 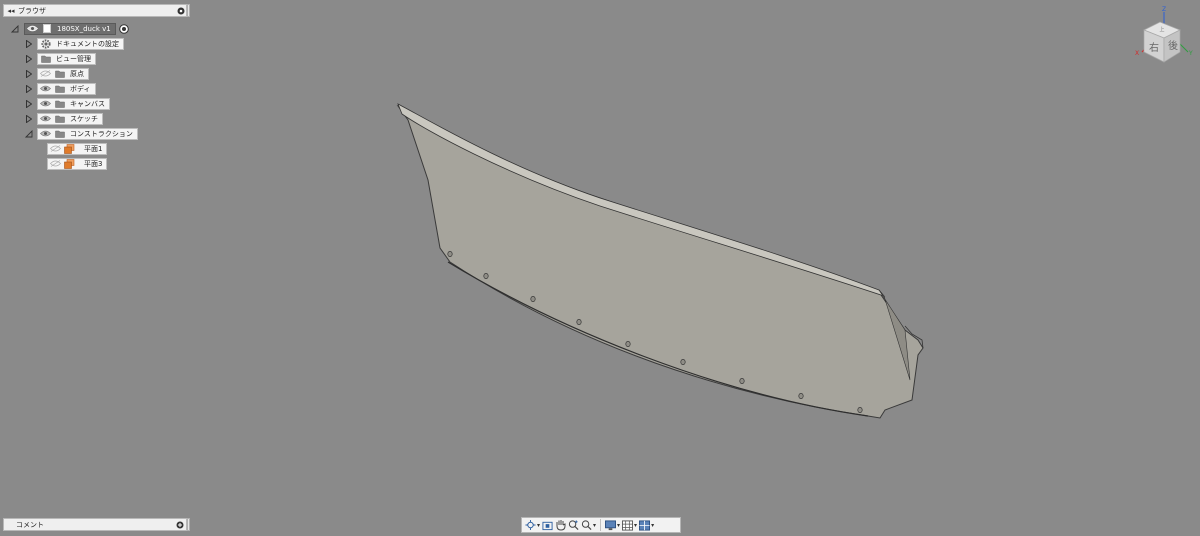 I want to click on item-label: ボディ, so click(x=80, y=88).